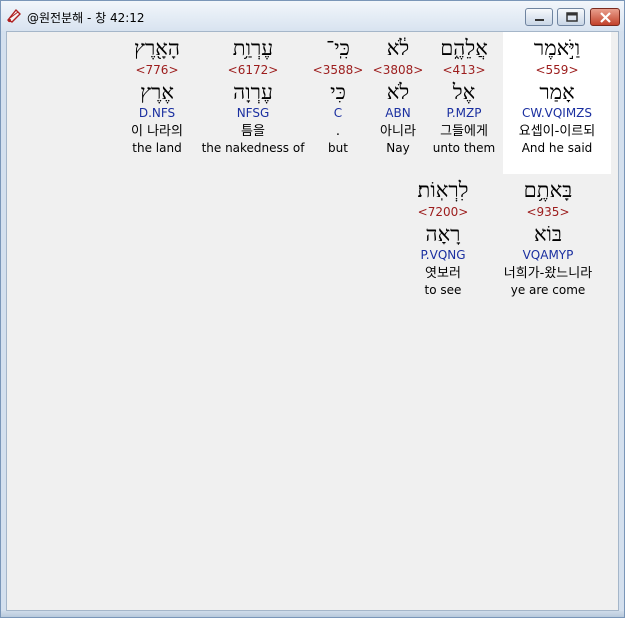  Describe the element at coordinates (157, 92) in the screenshot. I see `hebrew-root: אֶרֶץ` at that location.